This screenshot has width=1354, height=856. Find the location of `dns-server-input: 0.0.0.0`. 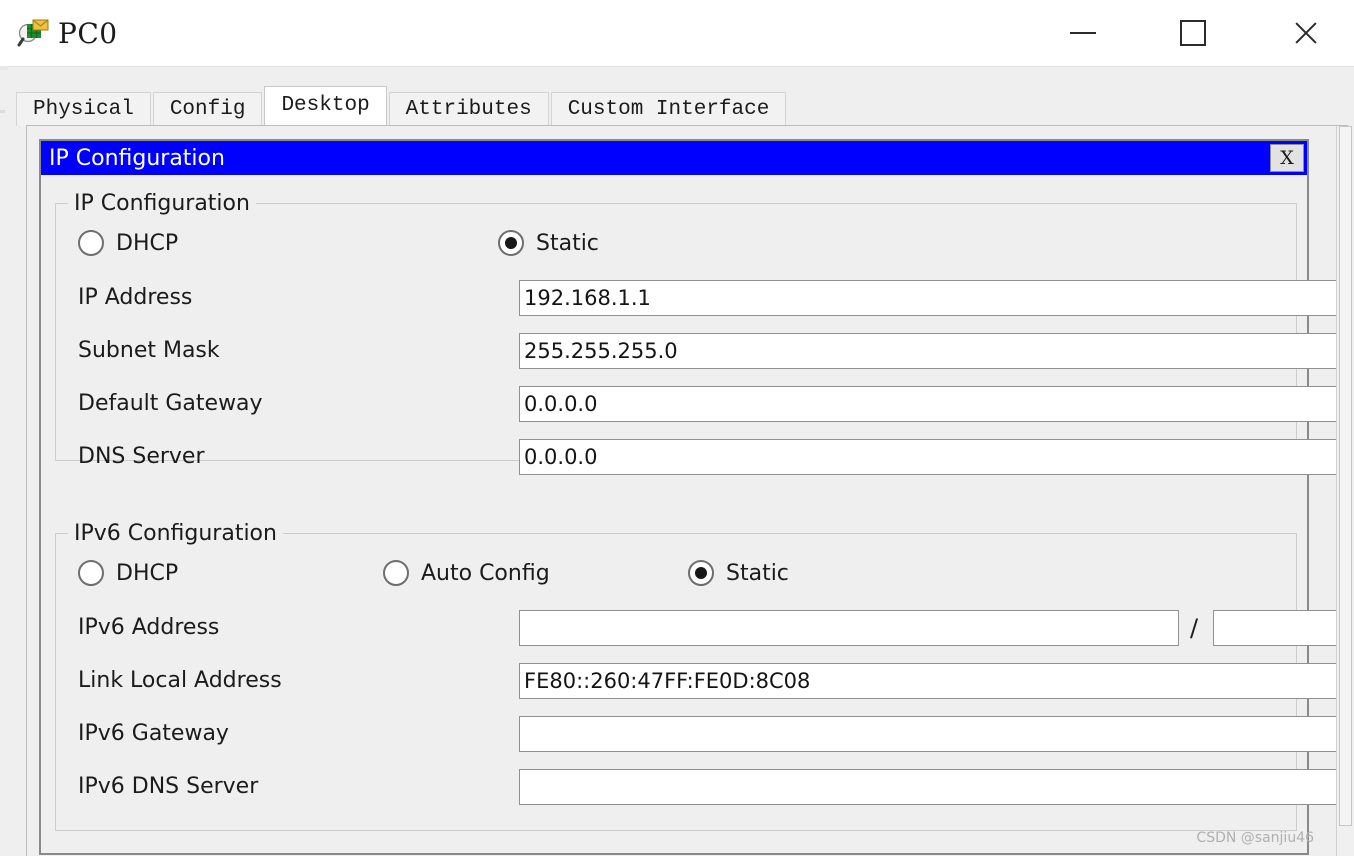

dns-server-input: 0.0.0.0 is located at coordinates (929, 457).